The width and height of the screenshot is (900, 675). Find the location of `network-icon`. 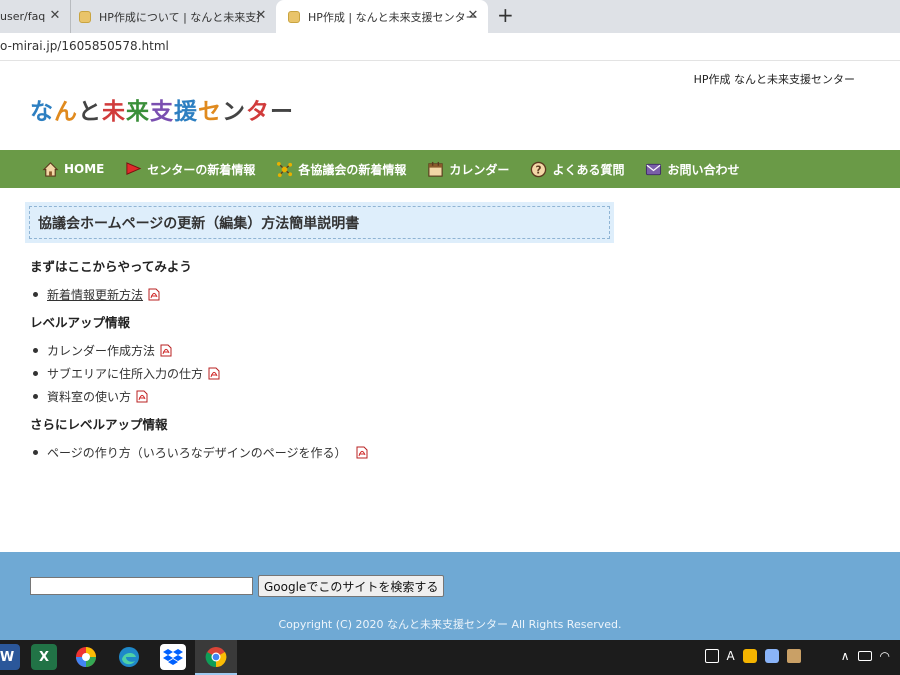

network-icon is located at coordinates (285, 169).